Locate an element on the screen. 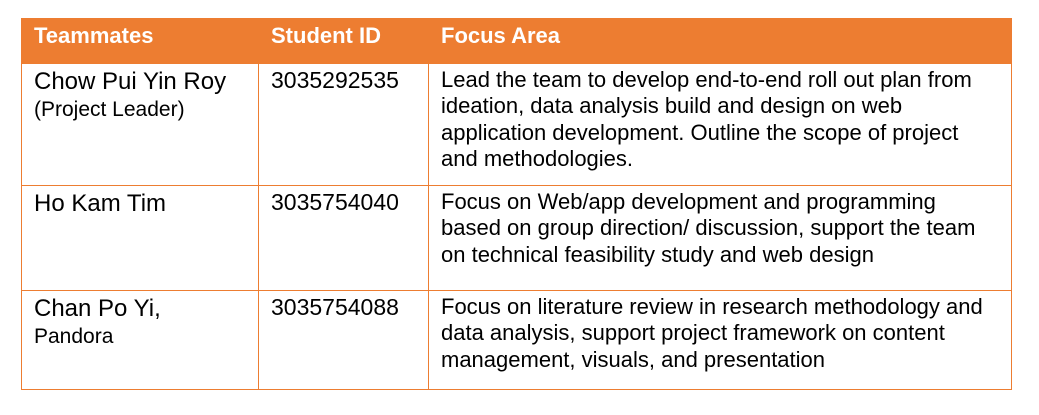 The width and height of the screenshot is (1039, 415). teammate-name: Chow Pui Yin Roy is located at coordinates (130, 81).